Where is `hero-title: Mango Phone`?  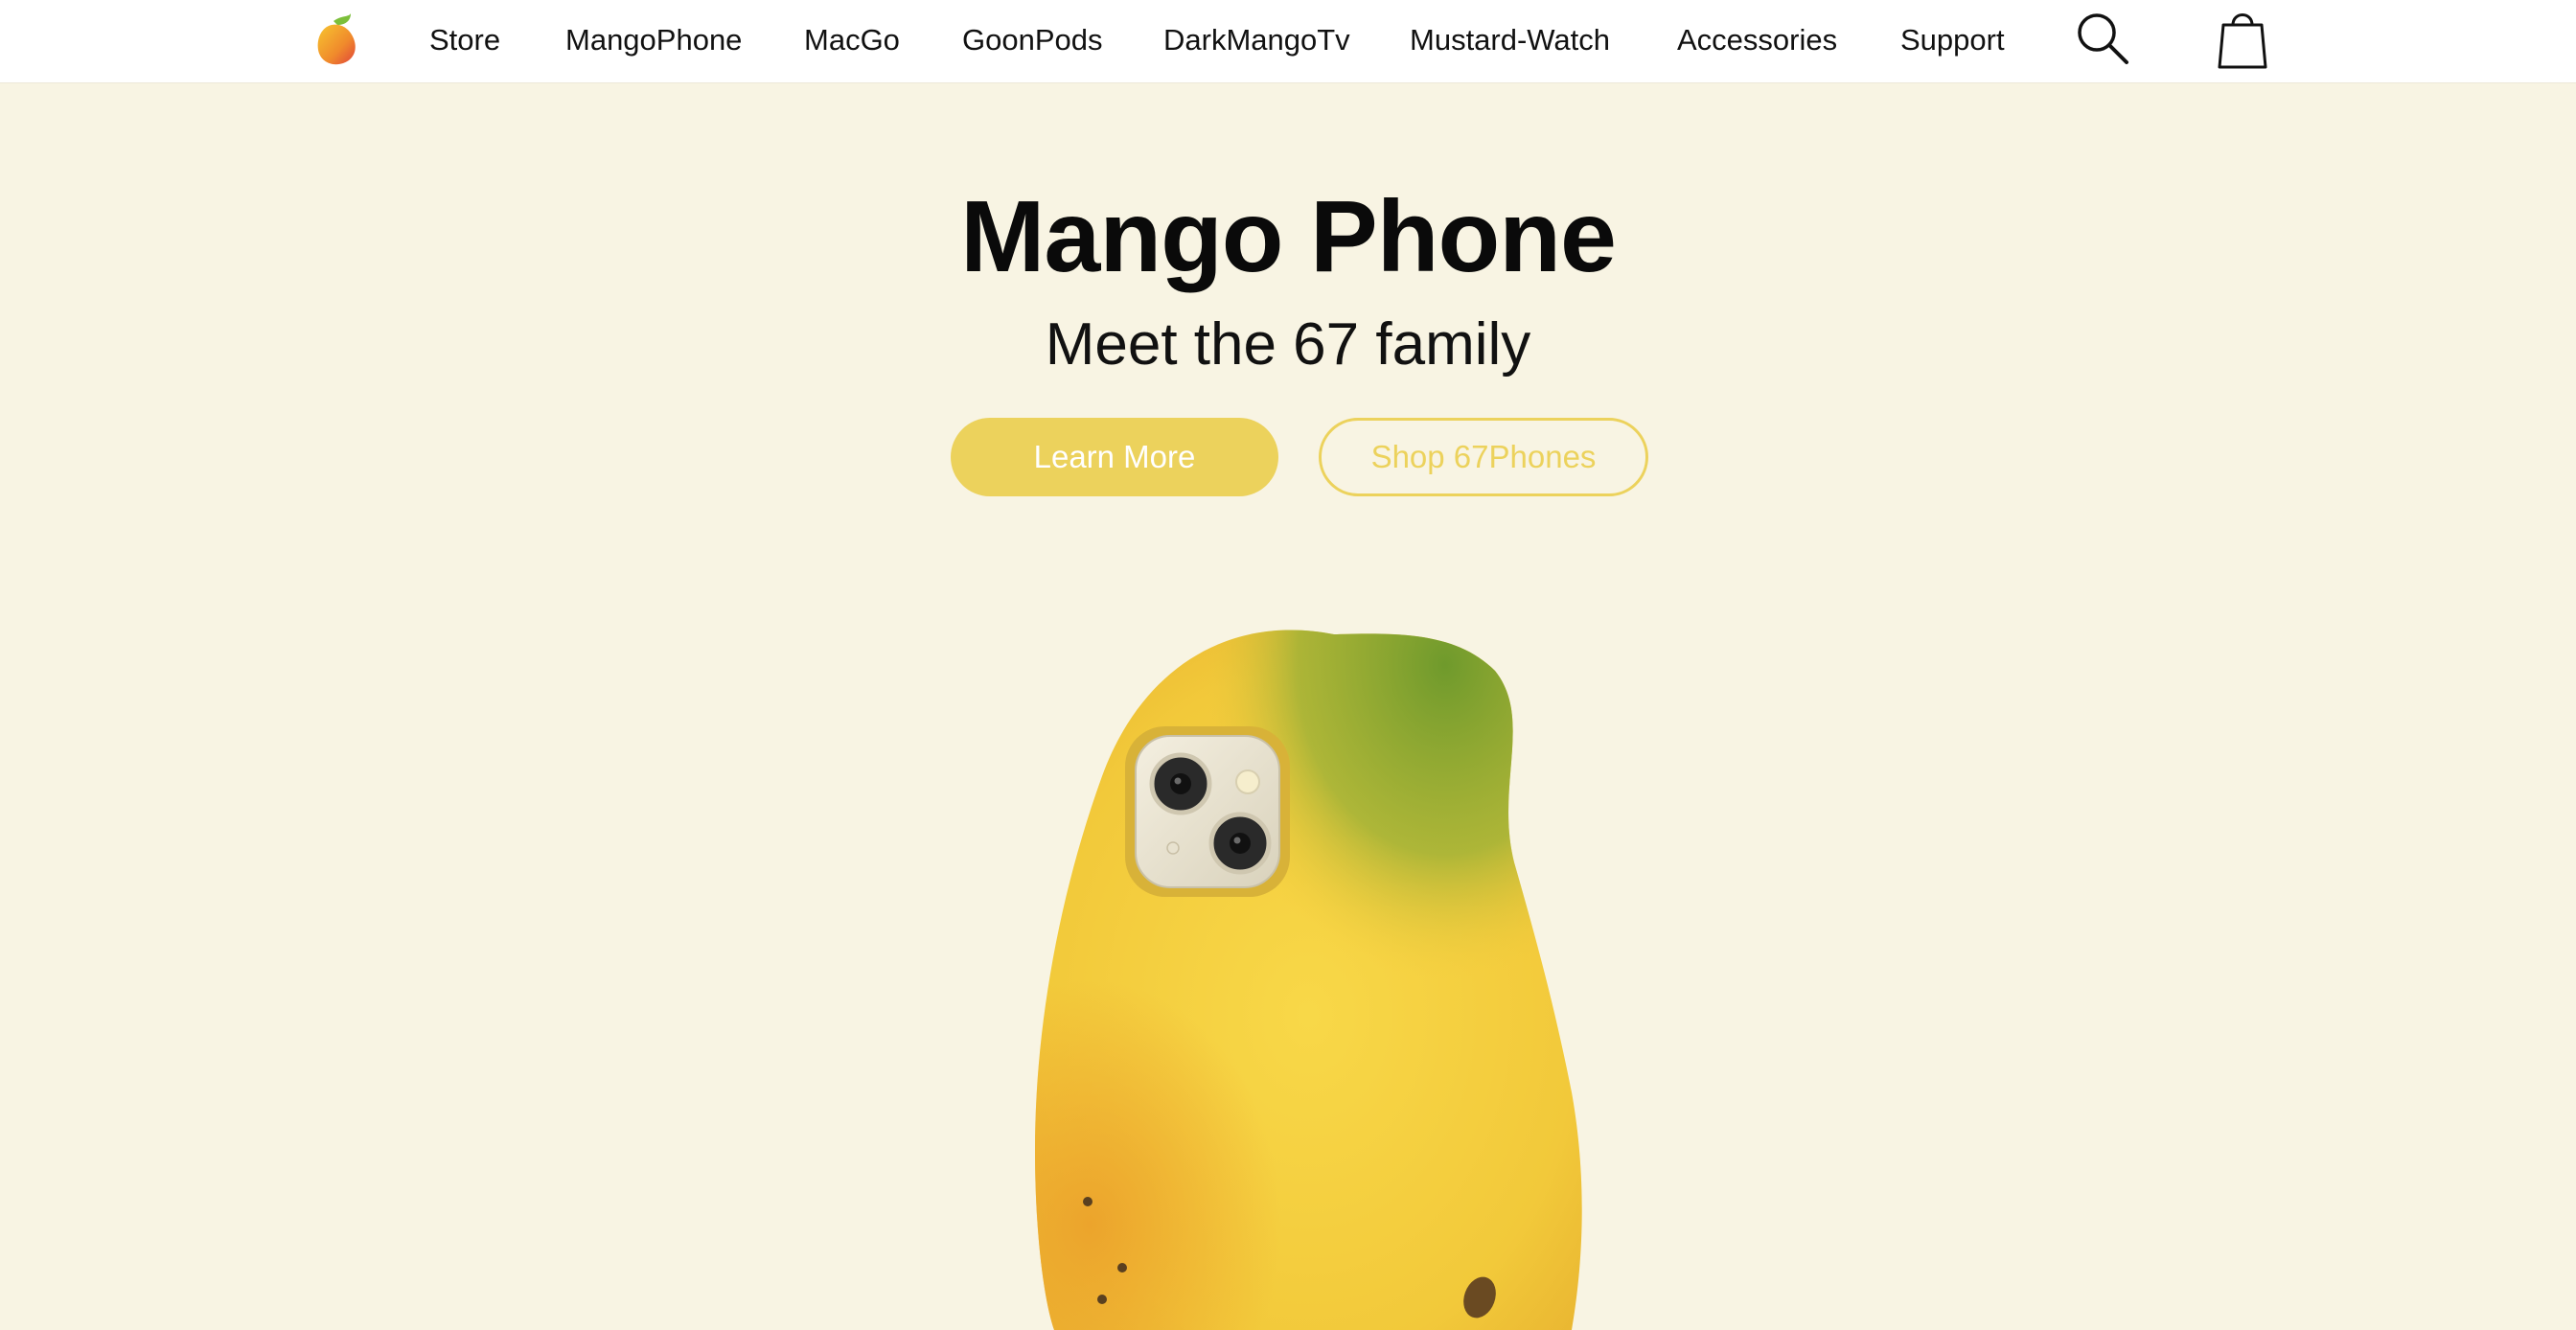 hero-title: Mango Phone is located at coordinates (1288, 237).